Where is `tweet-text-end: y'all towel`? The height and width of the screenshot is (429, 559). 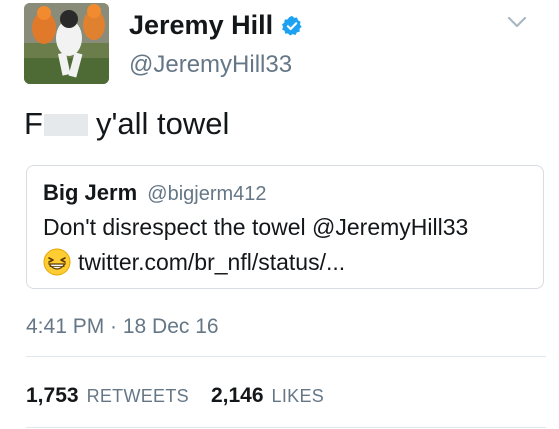
tweet-text-end: y'all towel is located at coordinates (162, 123).